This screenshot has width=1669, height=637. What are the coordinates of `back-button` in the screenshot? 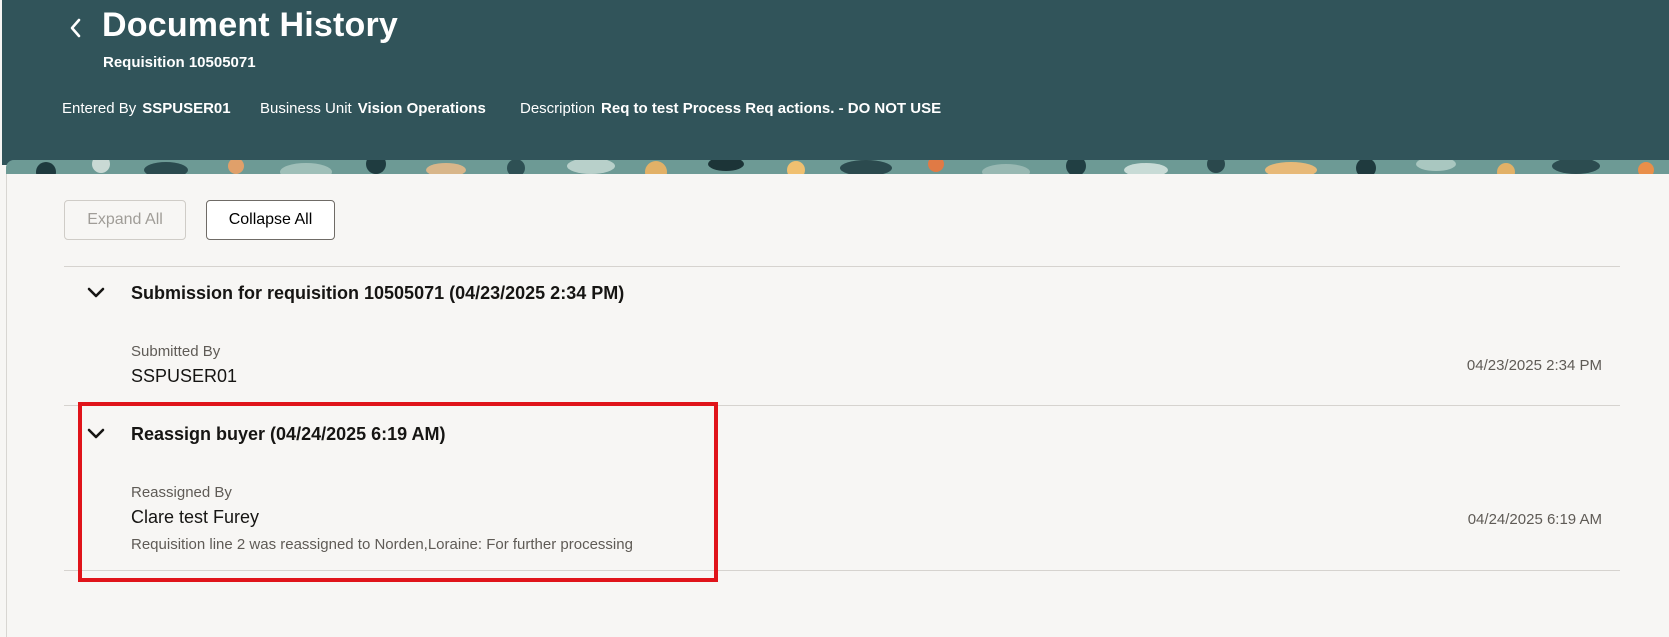 It's located at (76, 28).